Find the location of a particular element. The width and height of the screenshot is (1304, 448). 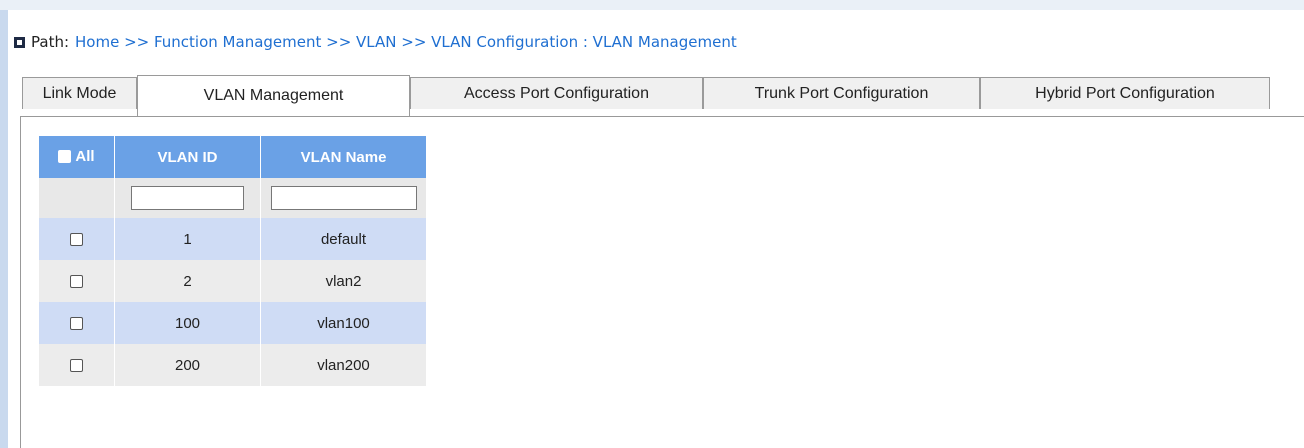

vlan-id-cell: 1 is located at coordinates (187, 239).